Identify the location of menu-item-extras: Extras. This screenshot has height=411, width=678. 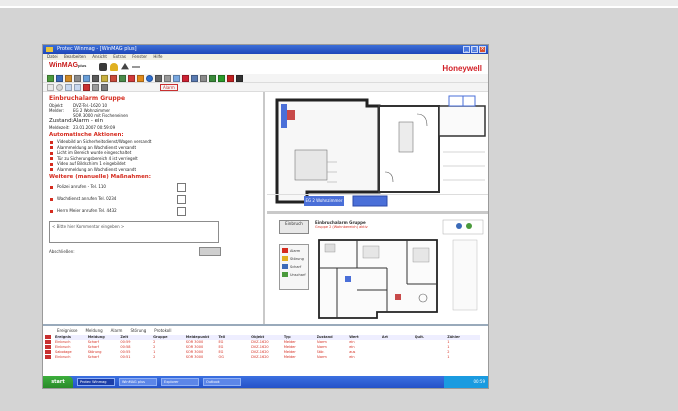
(119, 56).